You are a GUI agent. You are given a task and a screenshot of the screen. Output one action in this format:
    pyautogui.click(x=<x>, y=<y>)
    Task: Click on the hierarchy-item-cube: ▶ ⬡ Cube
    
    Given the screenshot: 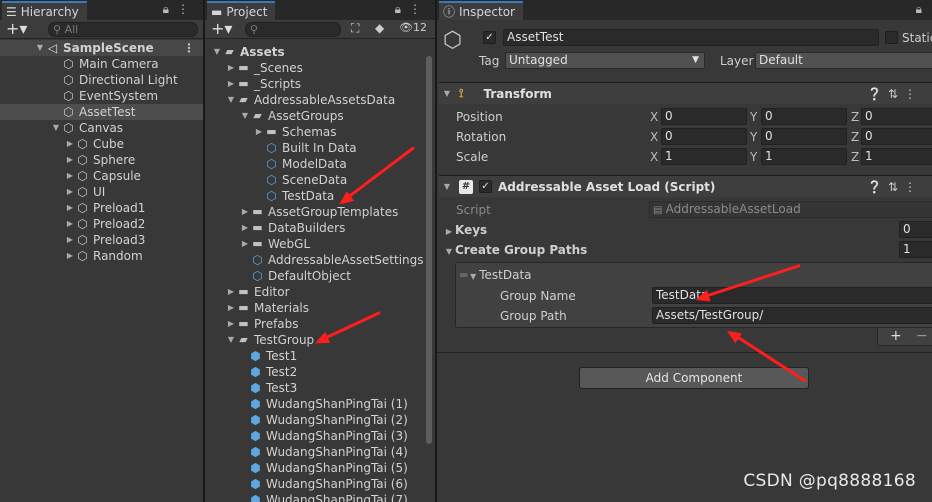 What is the action you would take?
    pyautogui.click(x=94, y=144)
    